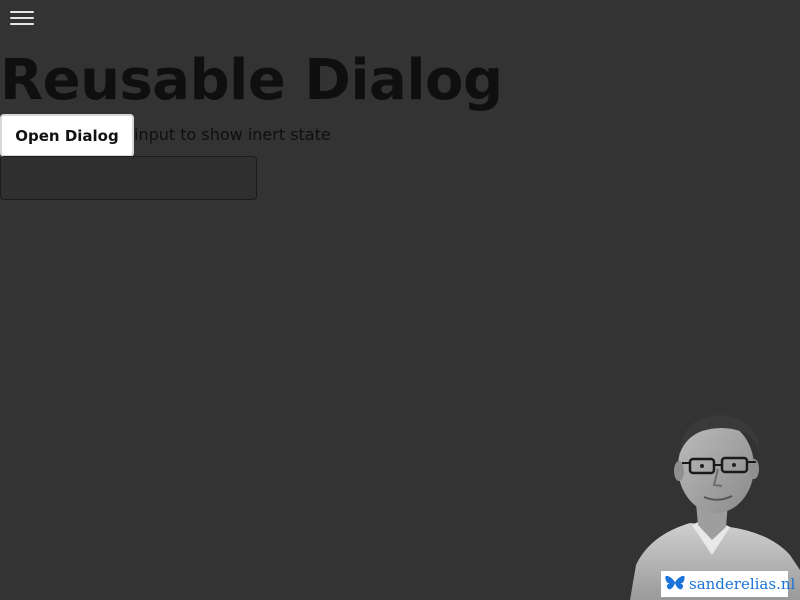 The height and width of the screenshot is (600, 800). I want to click on site-link-label: sanderelias.nl, so click(742, 584).